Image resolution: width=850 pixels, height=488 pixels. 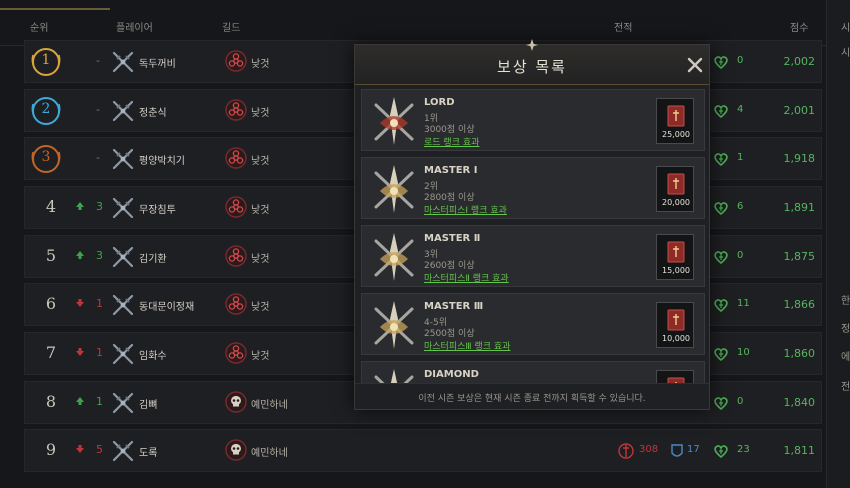 I want to click on col-player-header: 플레이어, so click(x=134, y=28).